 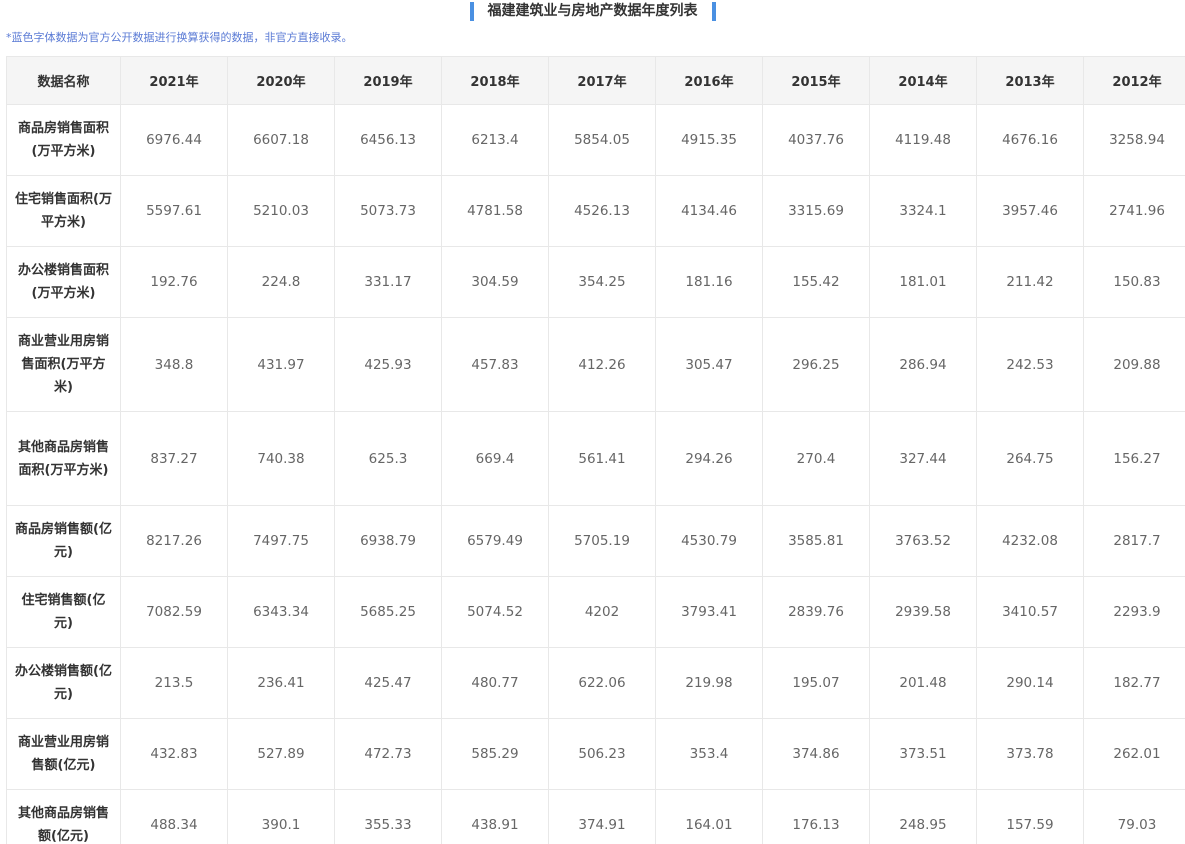 What do you see at coordinates (1030, 754) in the screenshot?
I see `table-cell: 373.78` at bounding box center [1030, 754].